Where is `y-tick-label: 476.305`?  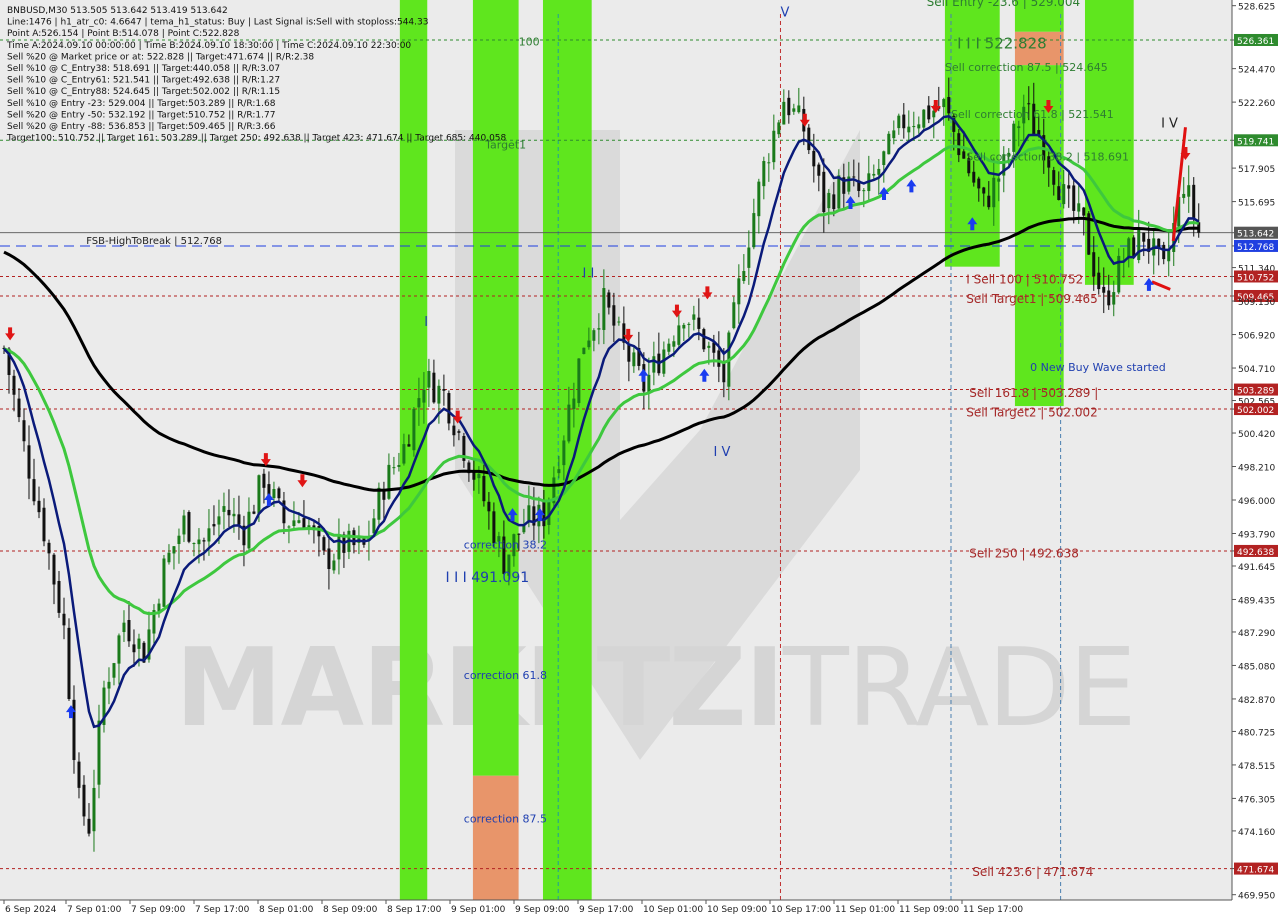 y-tick-label: 476.305 is located at coordinates (1256, 800).